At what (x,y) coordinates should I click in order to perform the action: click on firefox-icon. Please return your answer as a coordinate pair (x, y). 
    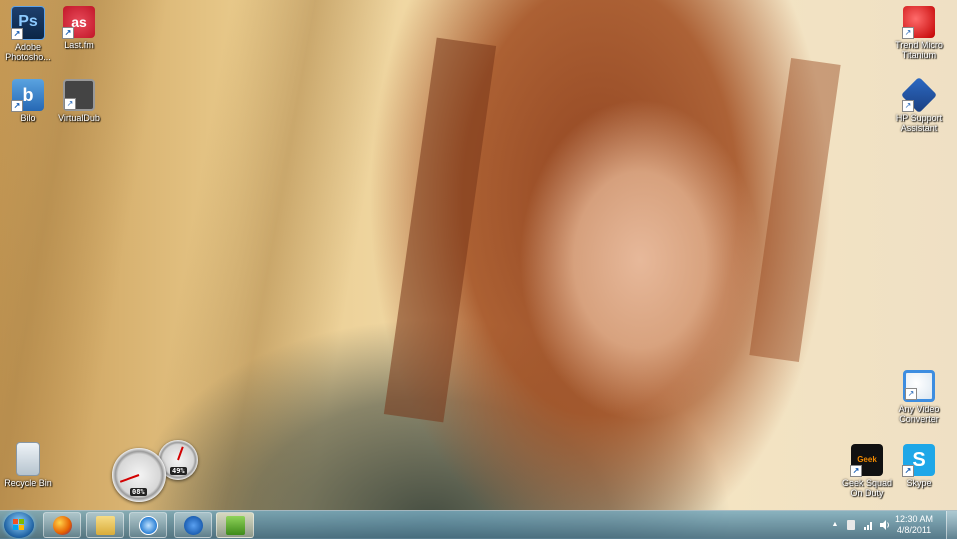
    Looking at the image, I should click on (62, 525).